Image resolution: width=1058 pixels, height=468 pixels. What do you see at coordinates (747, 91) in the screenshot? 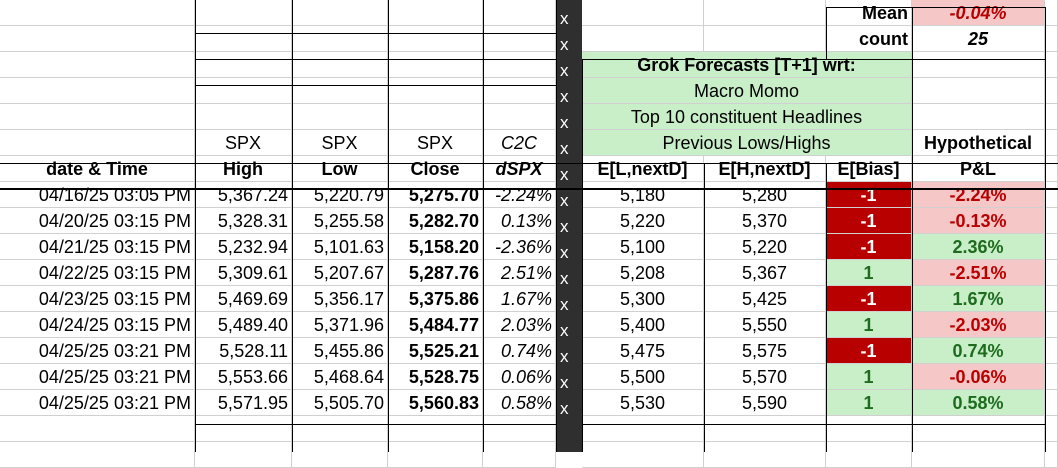
I see `forecast-line-macro: Macro Momo` at bounding box center [747, 91].